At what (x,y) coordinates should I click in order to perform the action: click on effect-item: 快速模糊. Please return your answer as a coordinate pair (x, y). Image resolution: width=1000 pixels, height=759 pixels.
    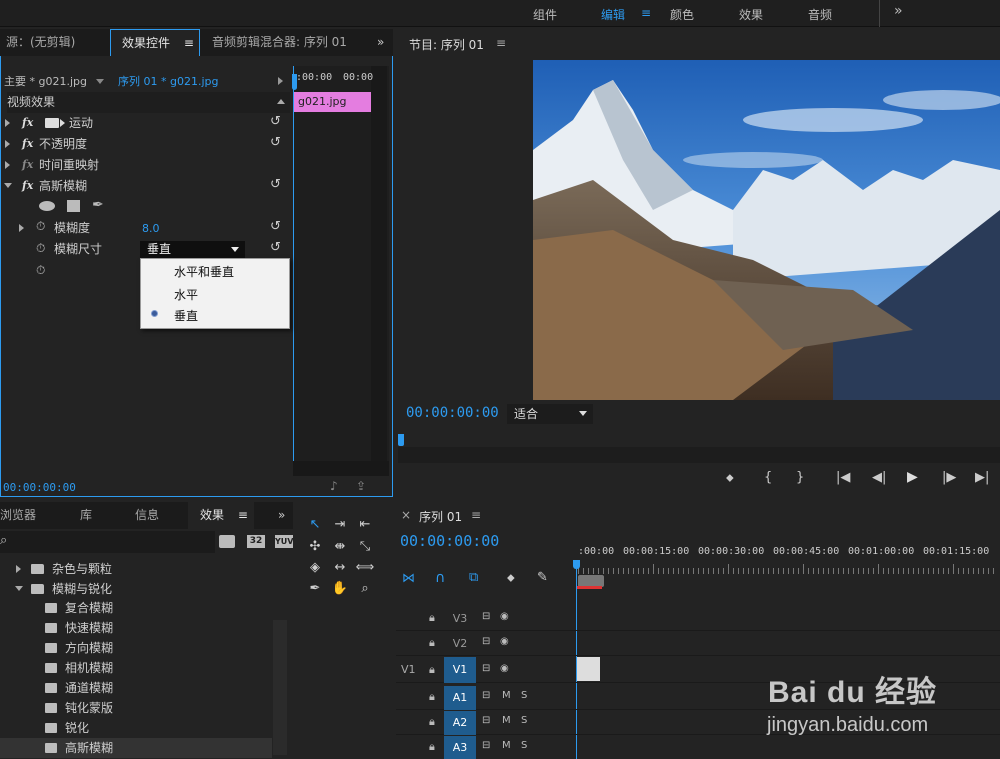
    Looking at the image, I should click on (79, 628).